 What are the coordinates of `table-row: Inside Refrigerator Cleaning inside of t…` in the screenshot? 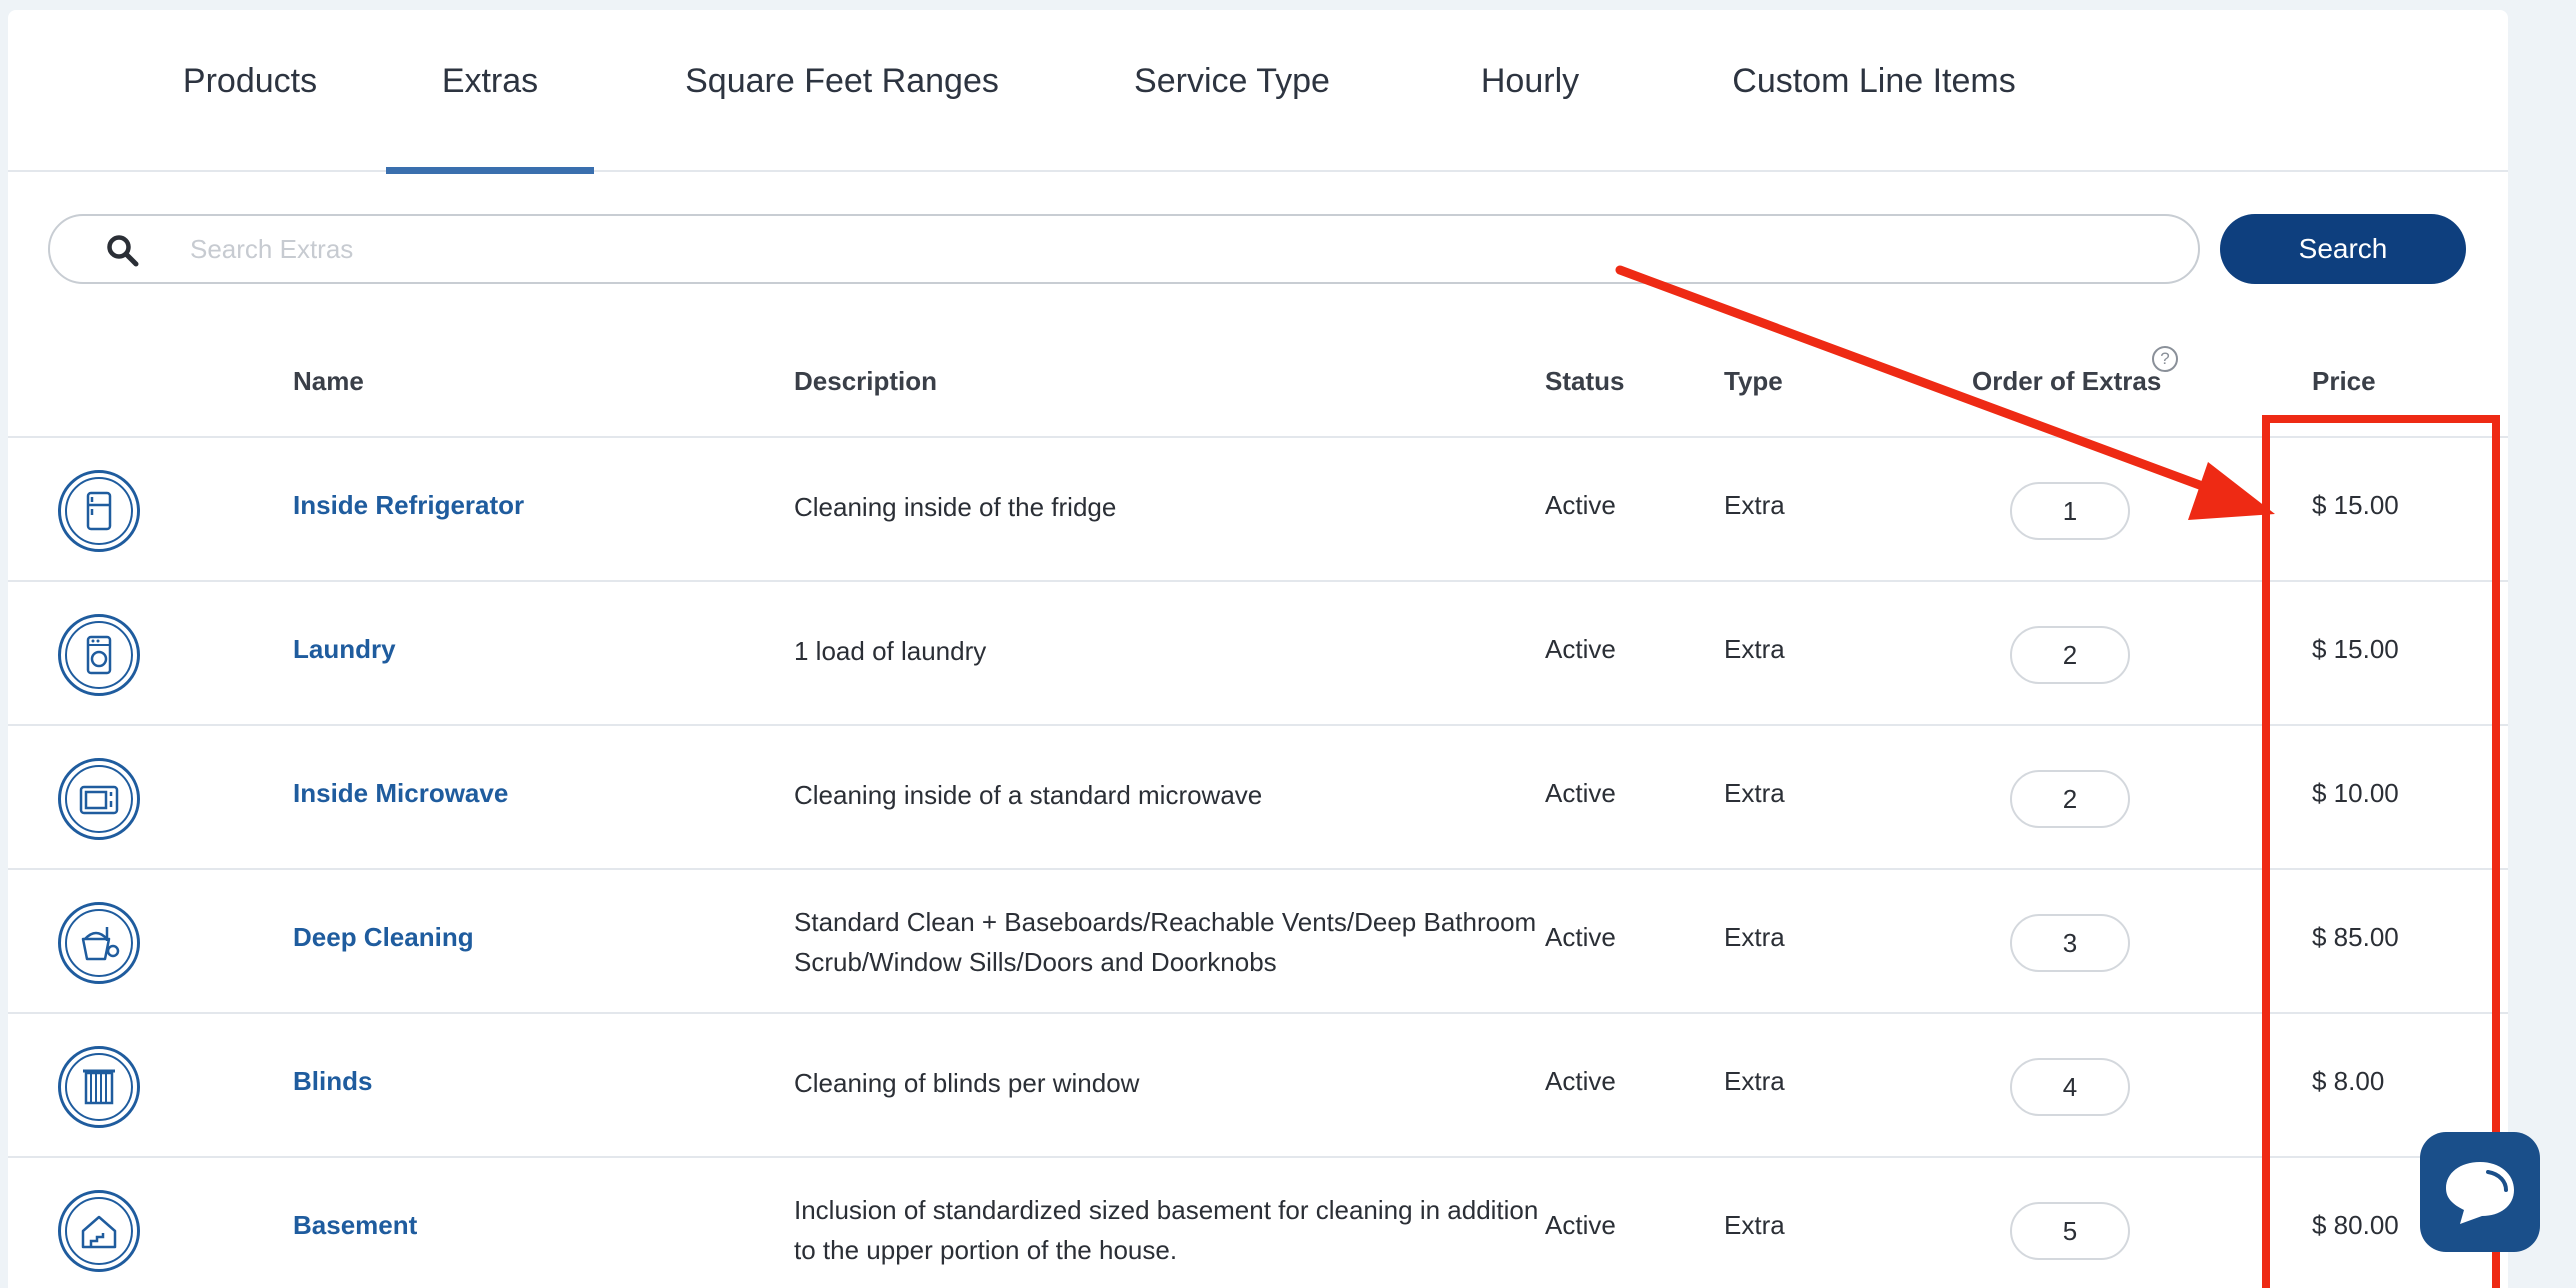 It's located at (1258, 510).